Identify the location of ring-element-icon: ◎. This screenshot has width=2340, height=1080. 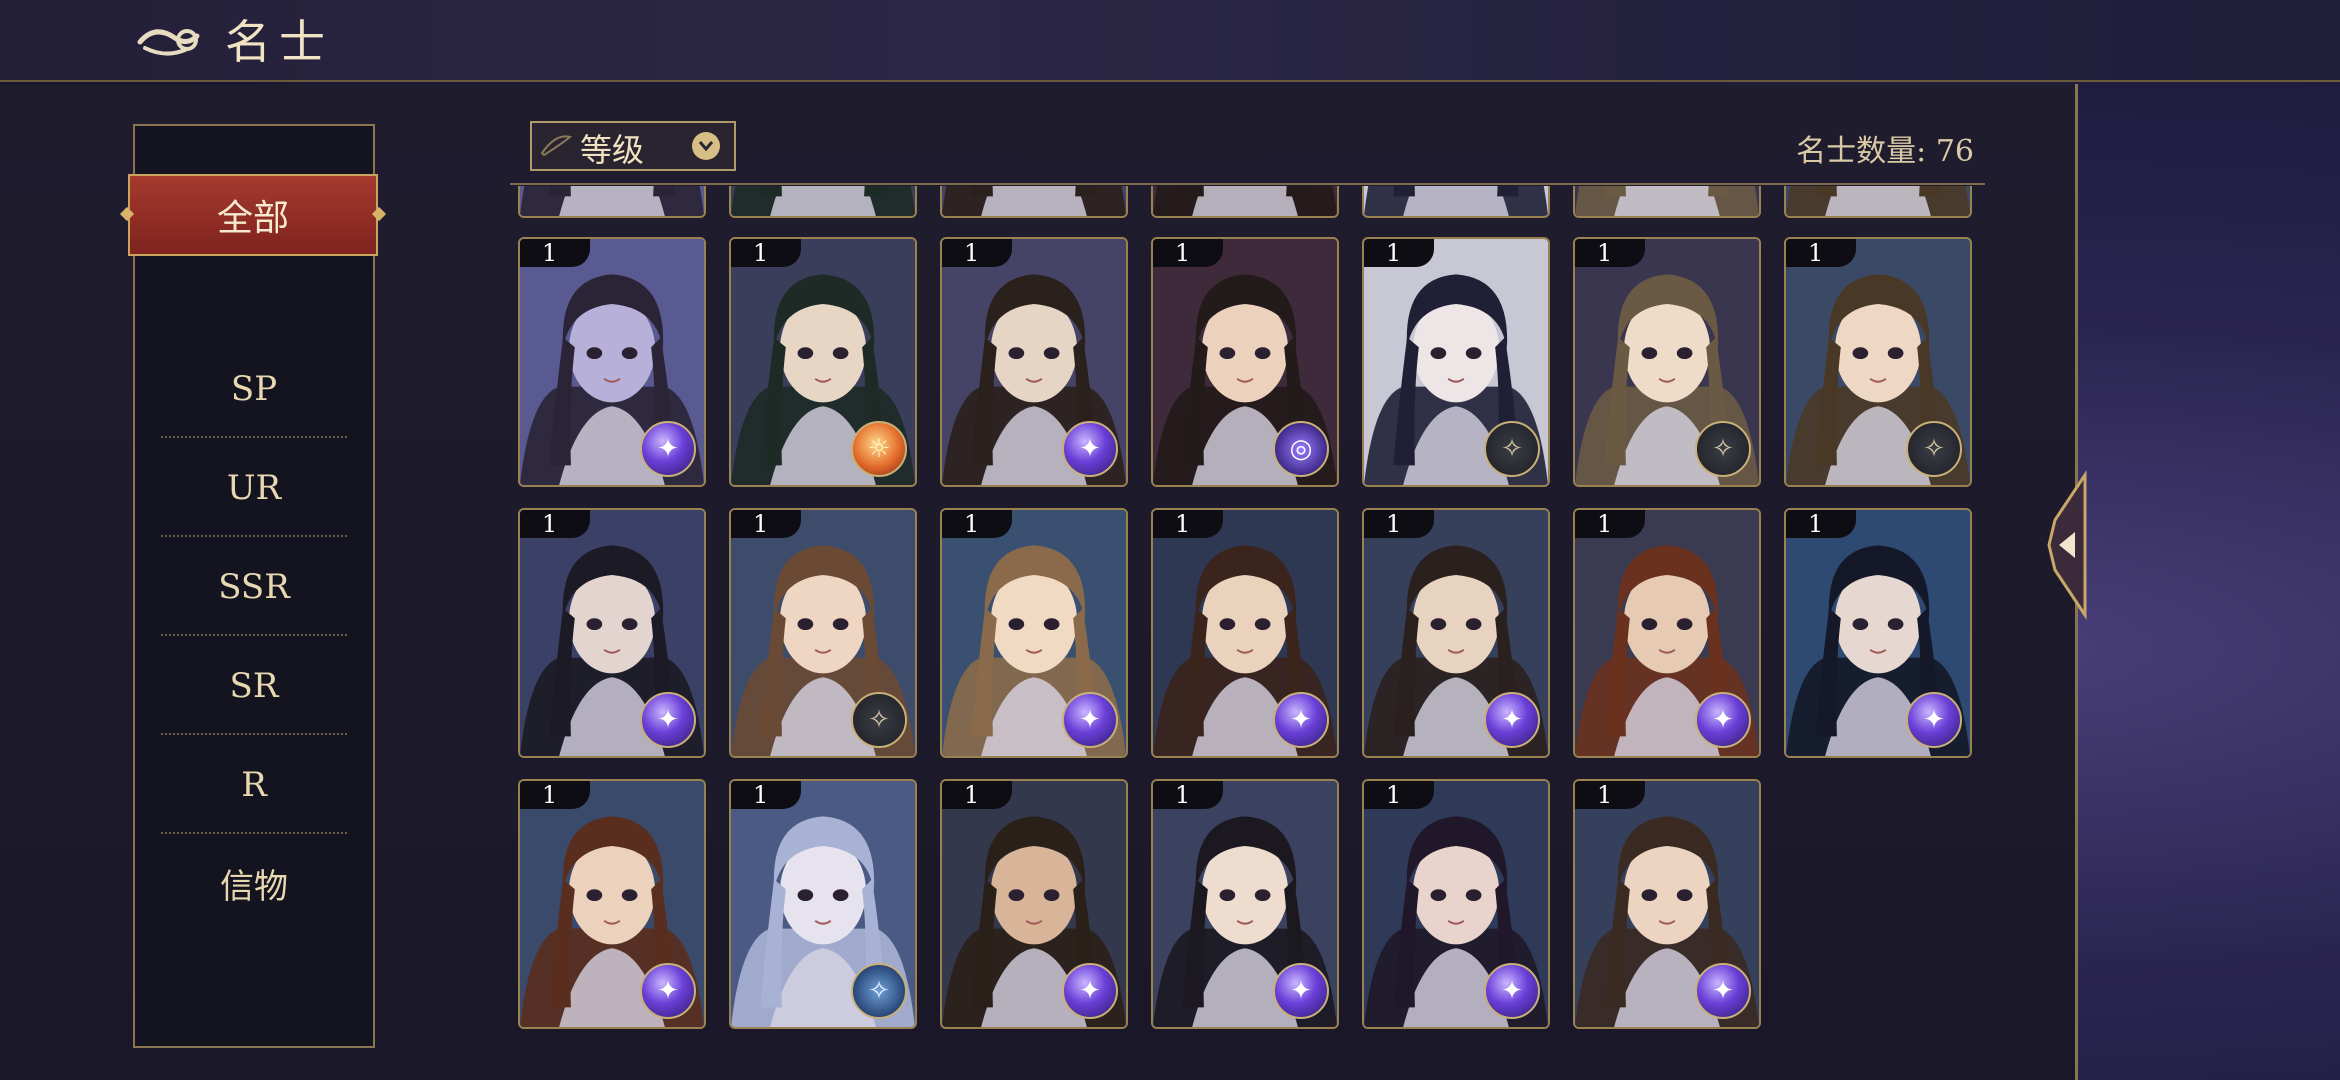
(1301, 449).